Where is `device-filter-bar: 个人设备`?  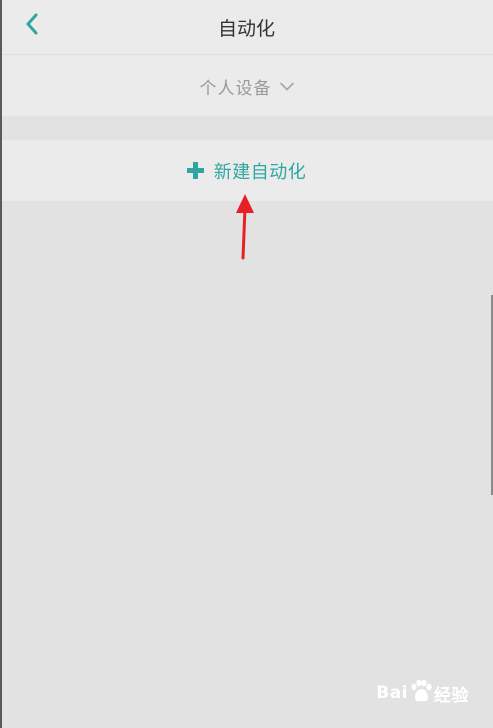 device-filter-bar: 个人设备 is located at coordinates (246, 85).